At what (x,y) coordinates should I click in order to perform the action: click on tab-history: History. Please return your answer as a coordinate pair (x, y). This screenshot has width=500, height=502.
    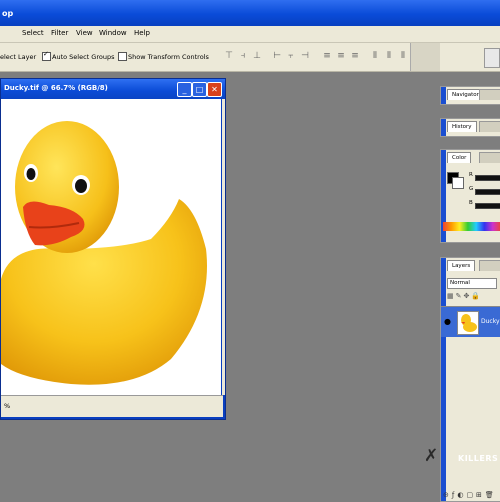
    Looking at the image, I should click on (462, 126).